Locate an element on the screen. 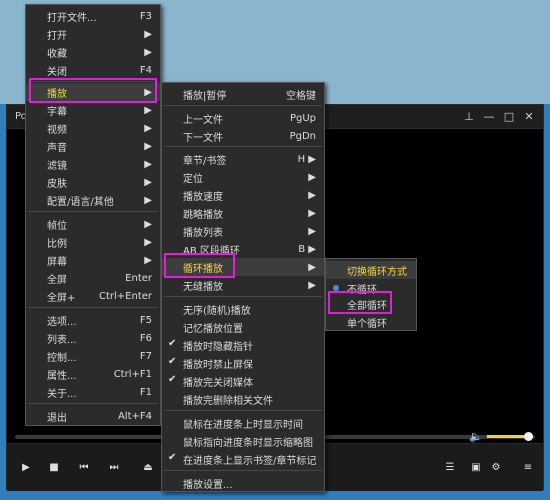  stop-icon: ■ is located at coordinates (54, 467).